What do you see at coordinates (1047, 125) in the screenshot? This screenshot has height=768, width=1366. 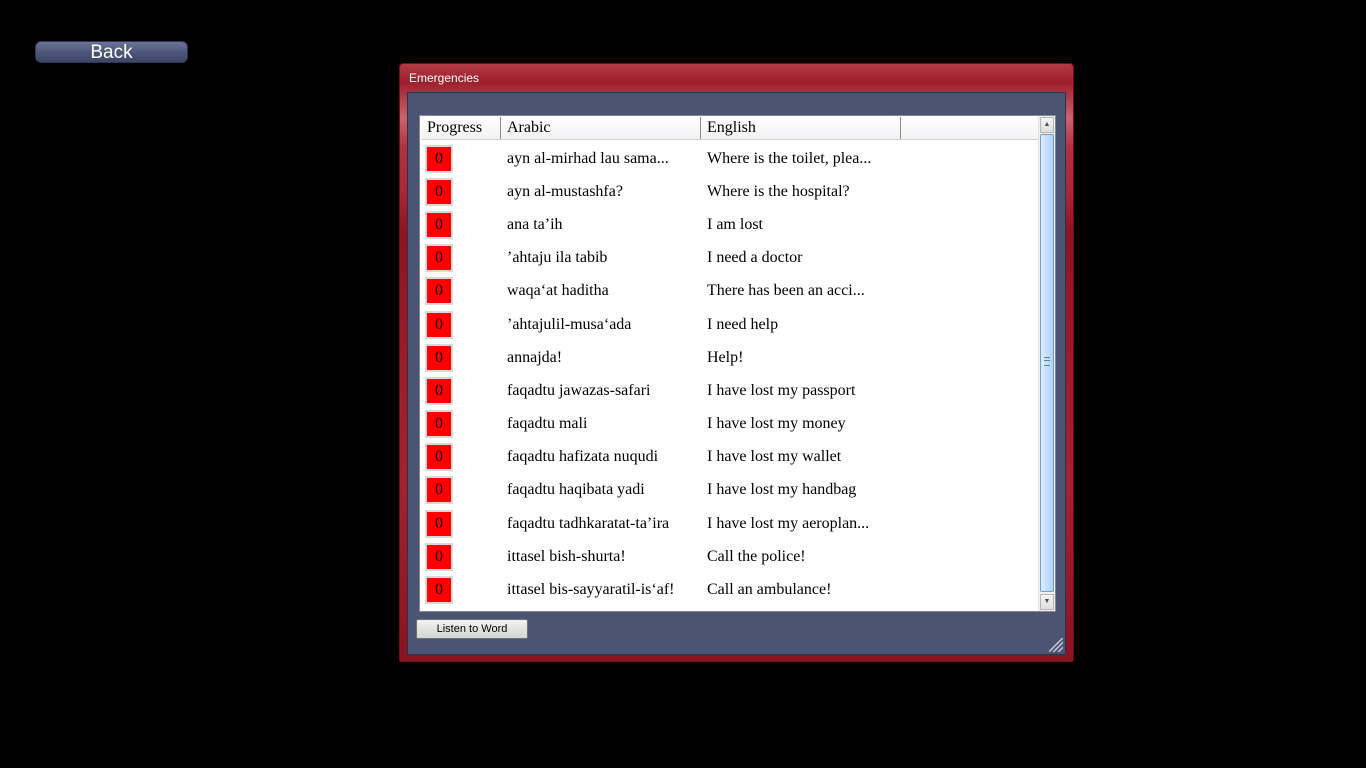 I see `scroll-up-arrow-icon: ▲` at bounding box center [1047, 125].